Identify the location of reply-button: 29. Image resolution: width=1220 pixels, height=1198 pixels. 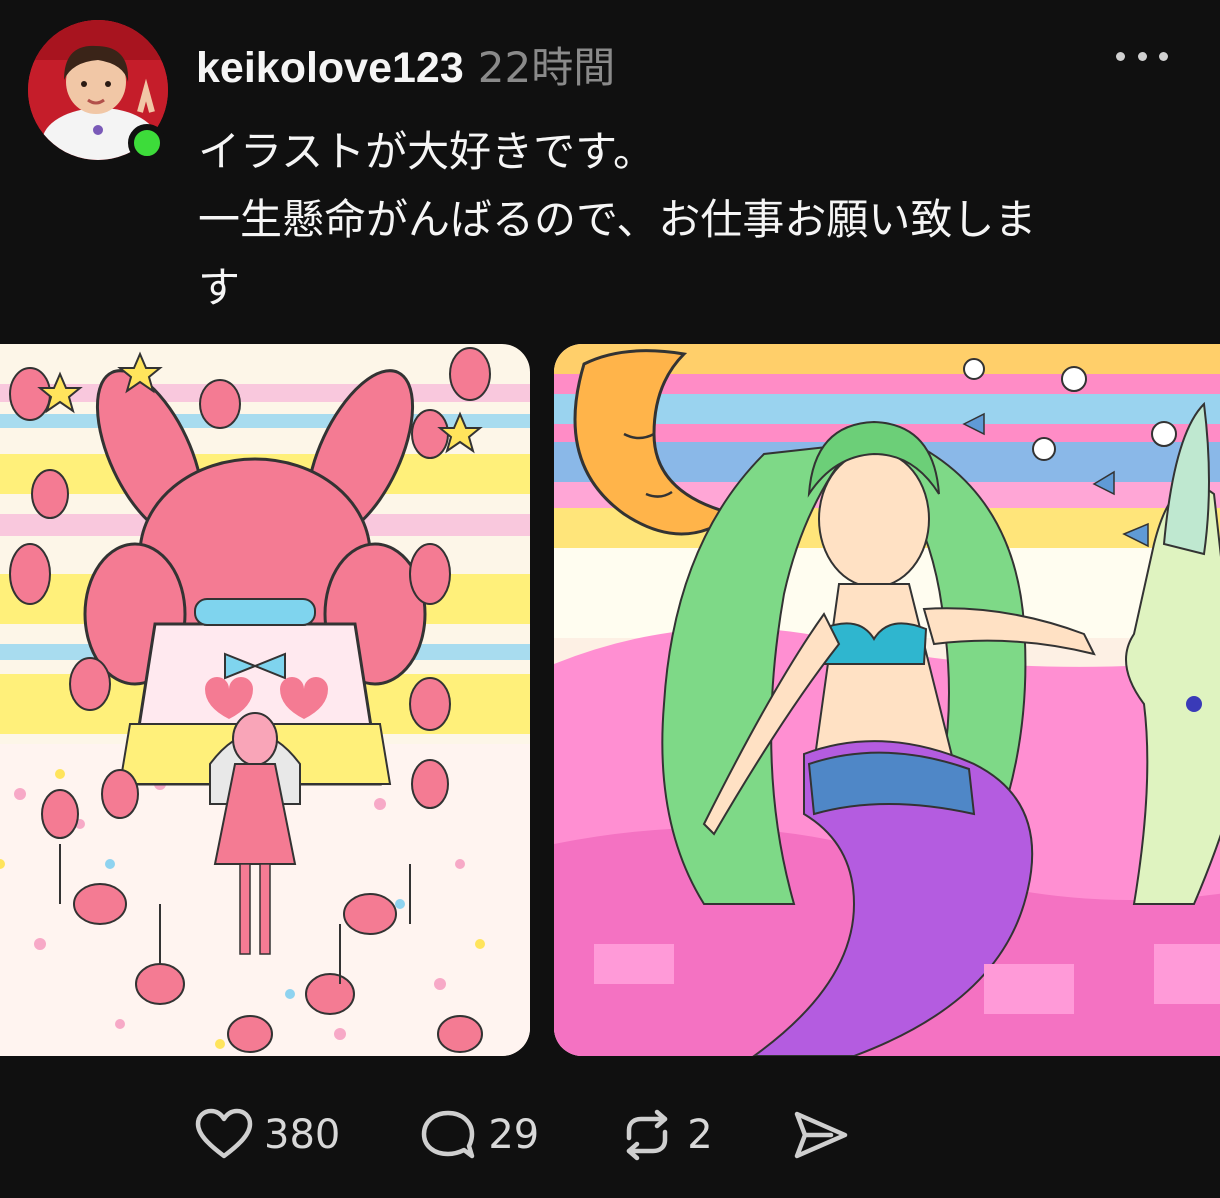
(478, 1135).